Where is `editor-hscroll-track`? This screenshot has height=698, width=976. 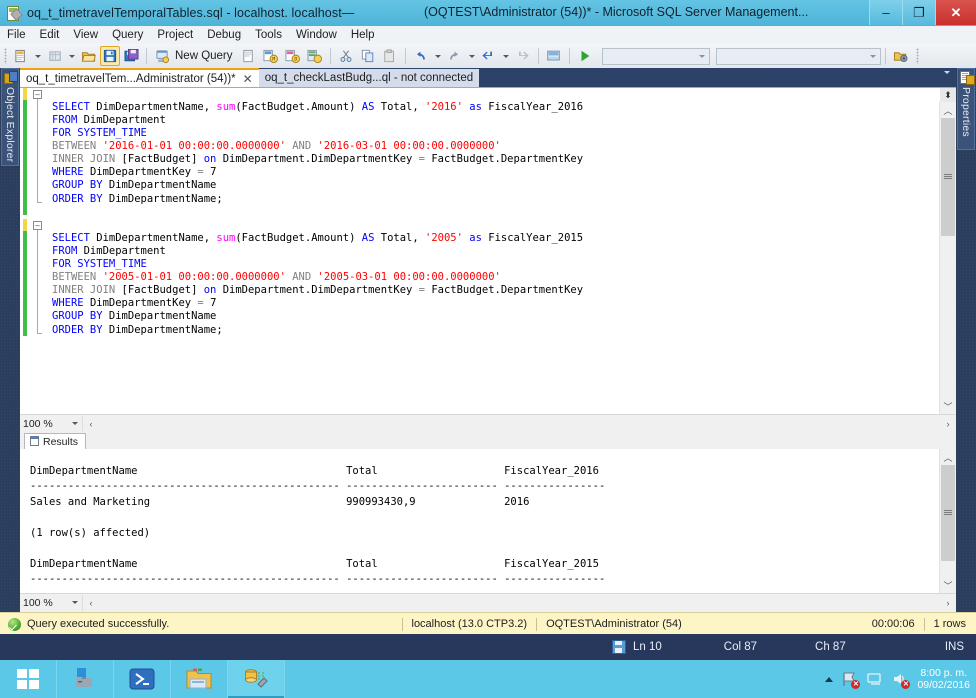
editor-hscroll-track is located at coordinates (519, 423).